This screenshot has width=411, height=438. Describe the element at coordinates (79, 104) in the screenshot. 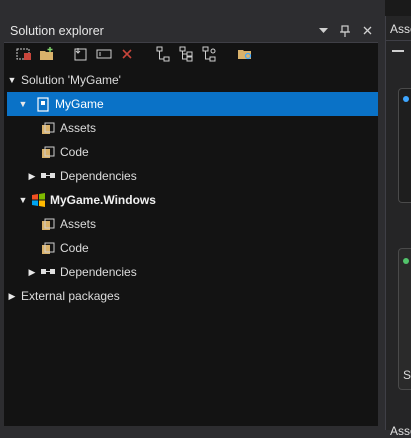

I see `project-label: MyGame` at that location.